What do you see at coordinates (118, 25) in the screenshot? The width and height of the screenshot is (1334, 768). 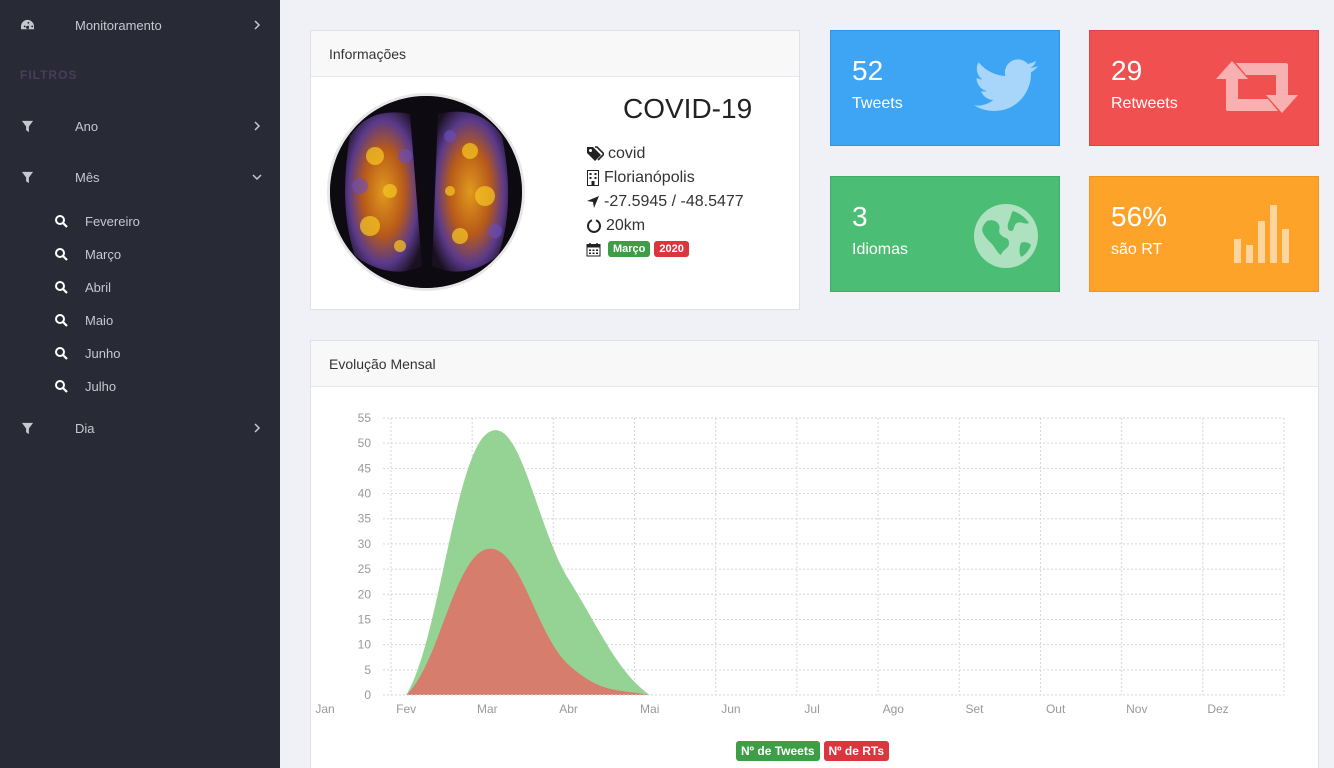 I see `sidebar-item-label: Monitoramento` at bounding box center [118, 25].